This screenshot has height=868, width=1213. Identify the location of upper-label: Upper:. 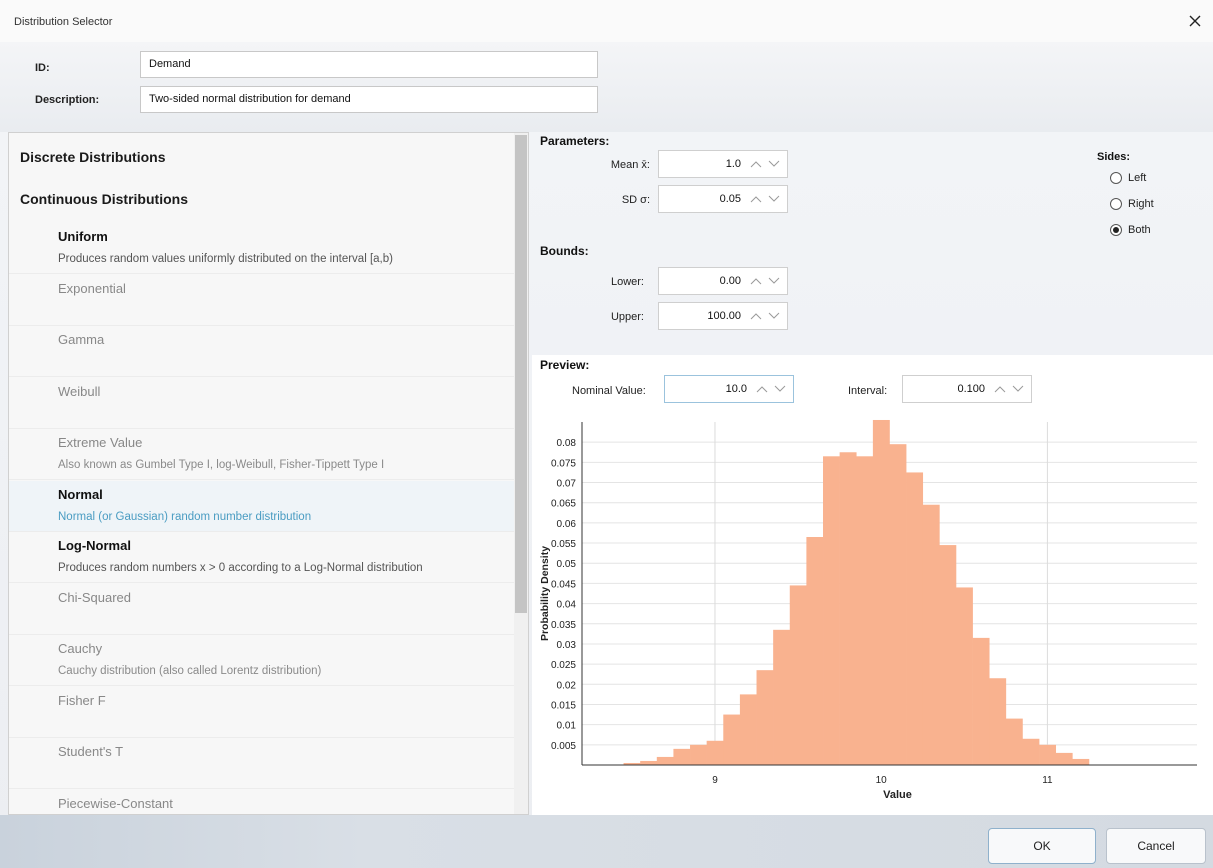
(627, 317).